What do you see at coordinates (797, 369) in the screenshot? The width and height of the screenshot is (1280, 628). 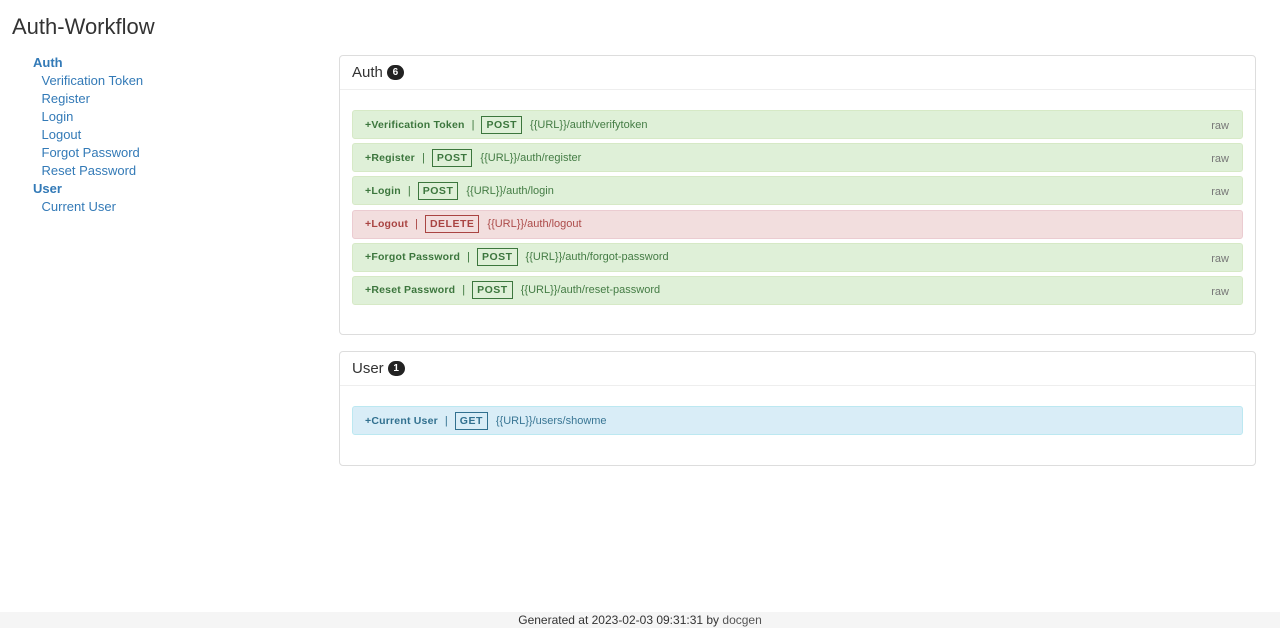 I see `section-heading: User 1` at bounding box center [797, 369].